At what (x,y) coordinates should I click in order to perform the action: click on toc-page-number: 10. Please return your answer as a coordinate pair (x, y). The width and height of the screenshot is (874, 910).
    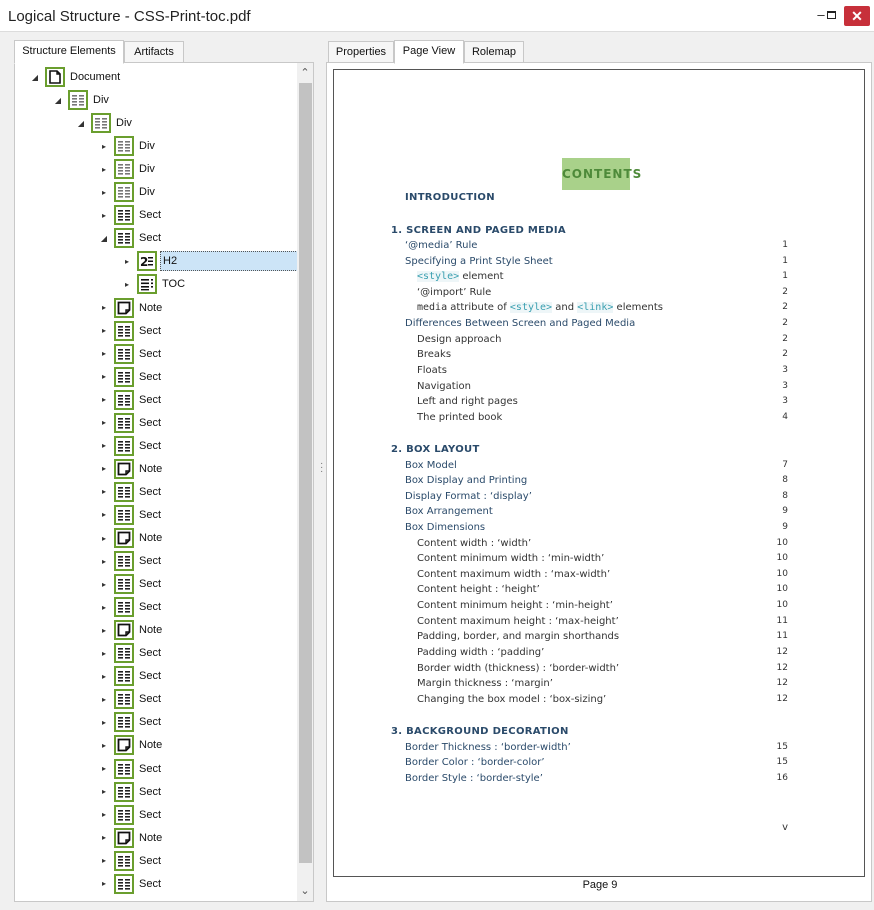
    Looking at the image, I should click on (782, 558).